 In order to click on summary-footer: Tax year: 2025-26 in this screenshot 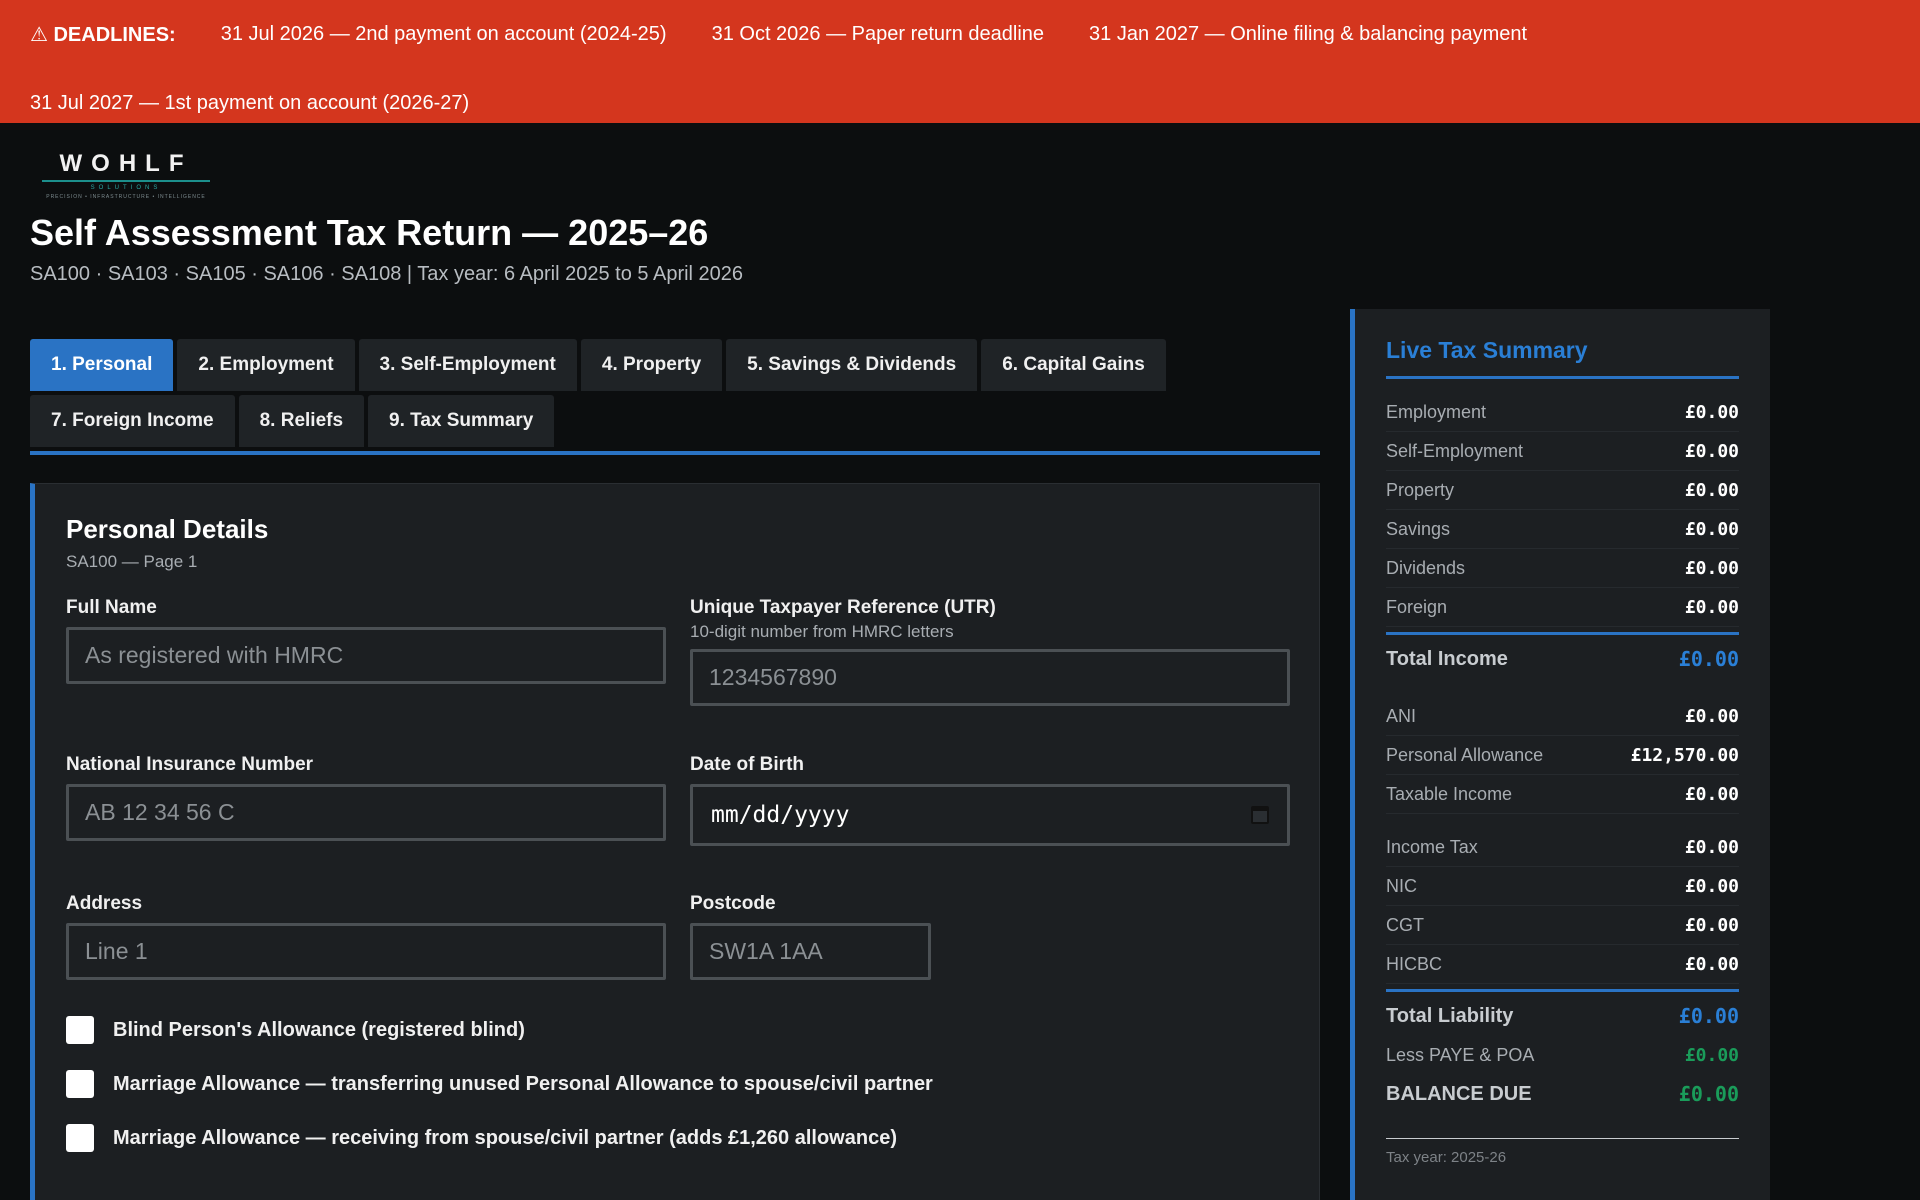, I will do `click(1446, 1157)`.